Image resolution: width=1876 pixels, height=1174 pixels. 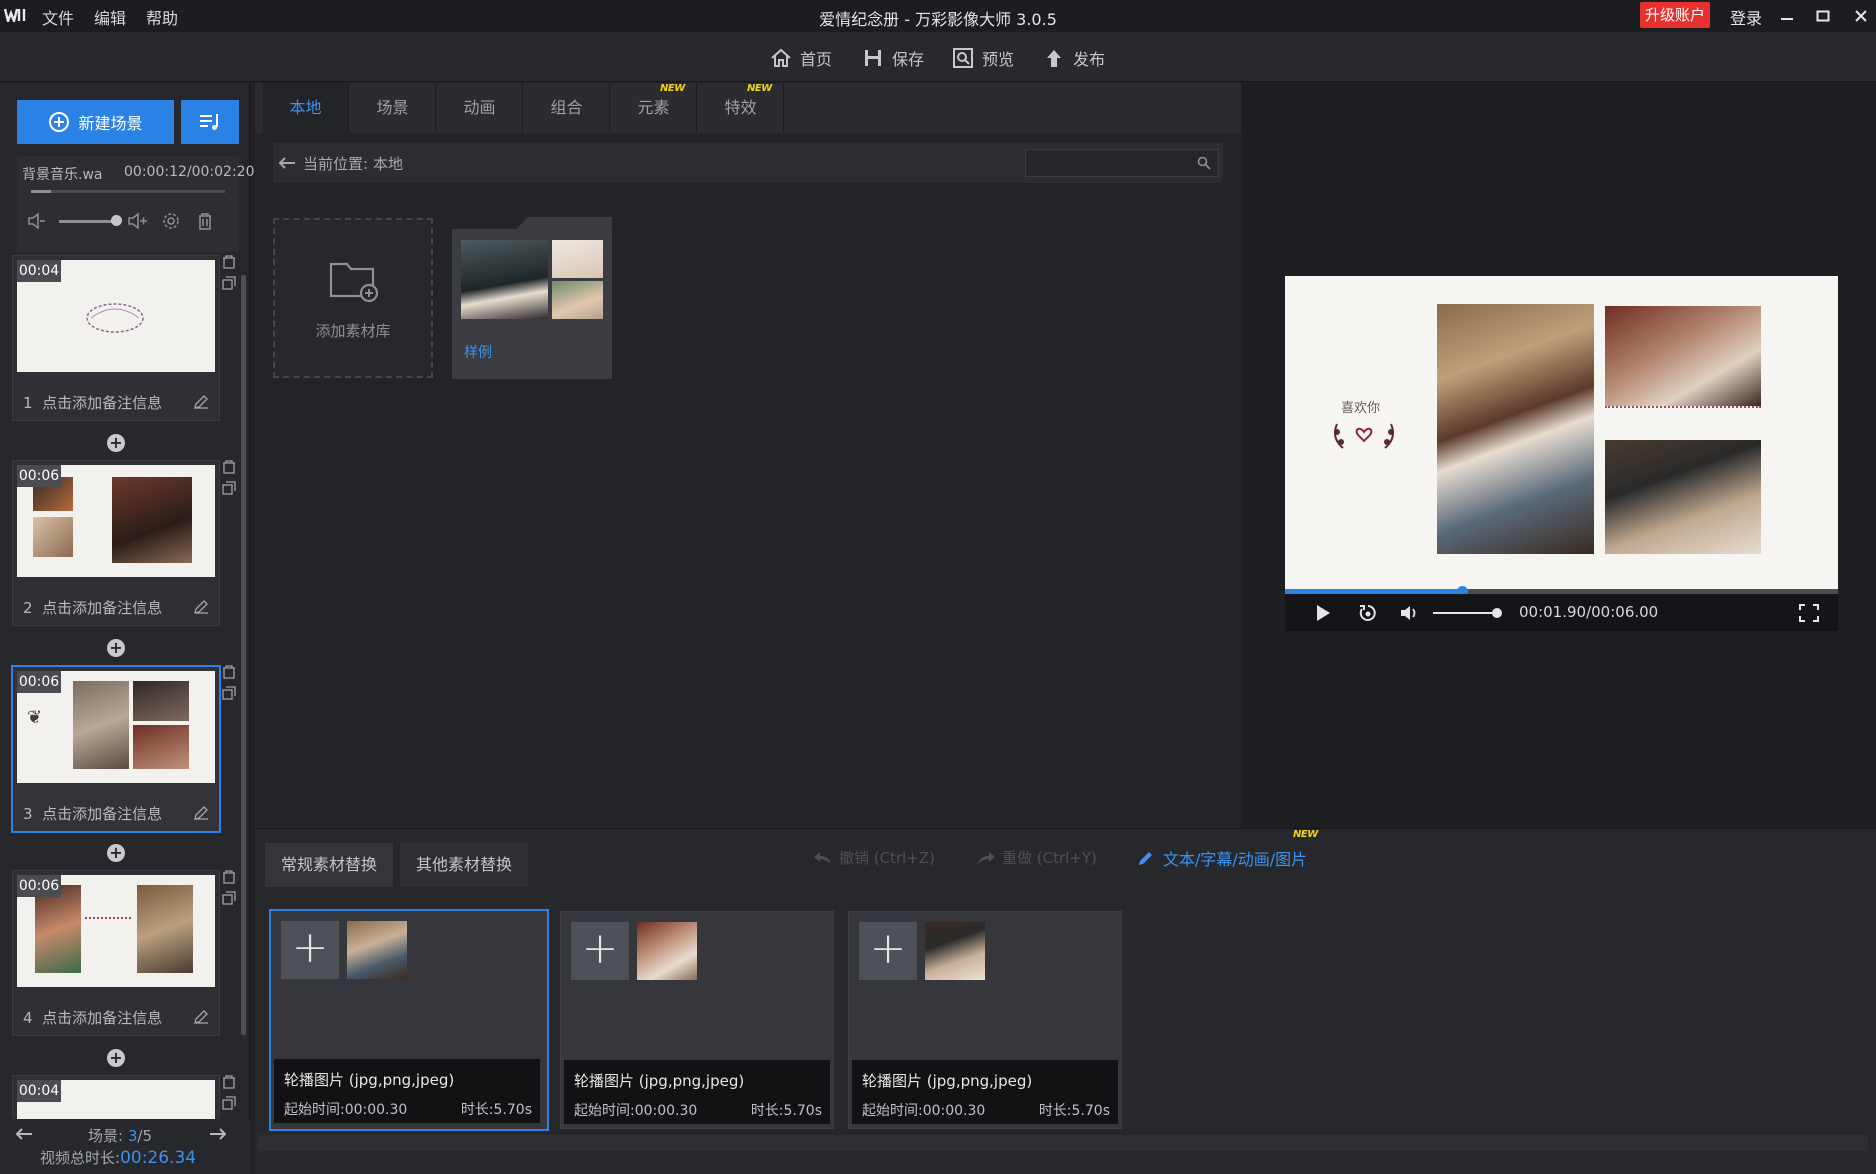 I want to click on tab-scene: 场景, so click(x=393, y=108).